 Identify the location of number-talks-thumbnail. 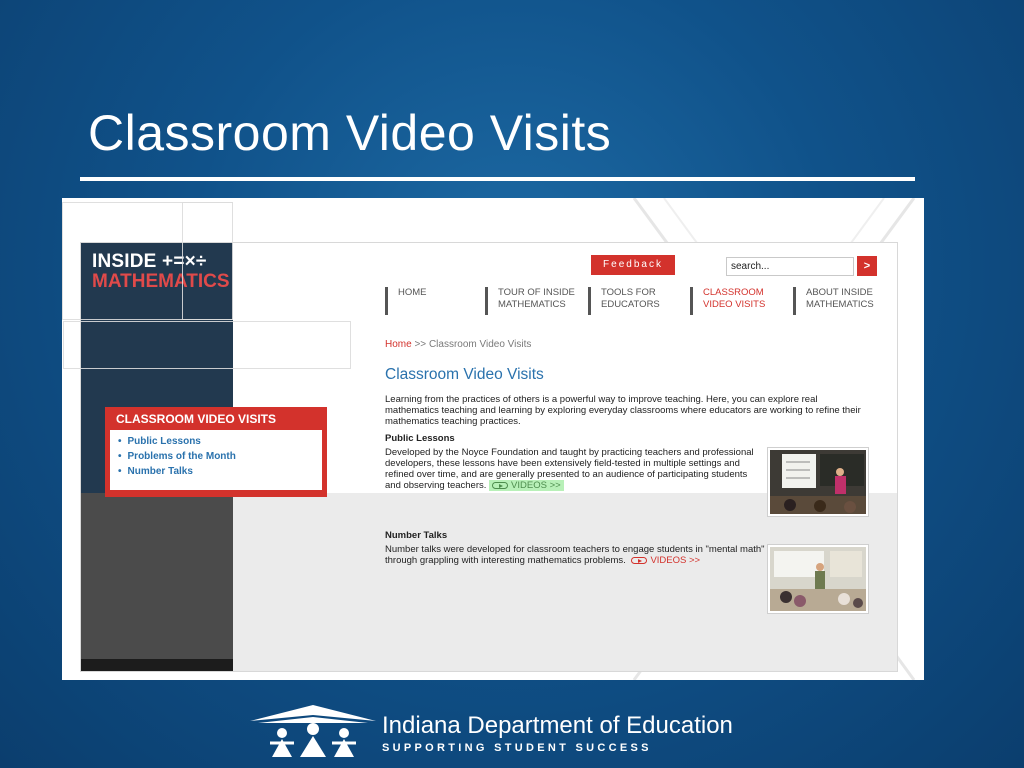
(818, 579).